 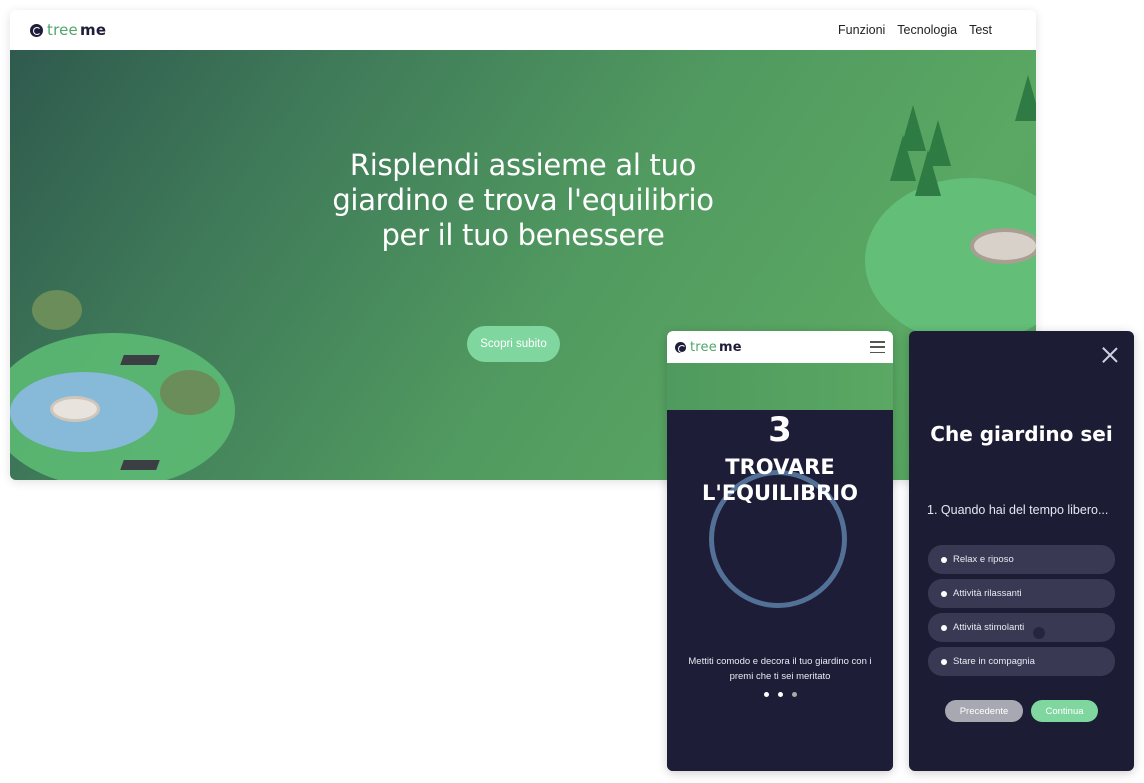 What do you see at coordinates (794, 694) in the screenshot?
I see `pagination-dot-active` at bounding box center [794, 694].